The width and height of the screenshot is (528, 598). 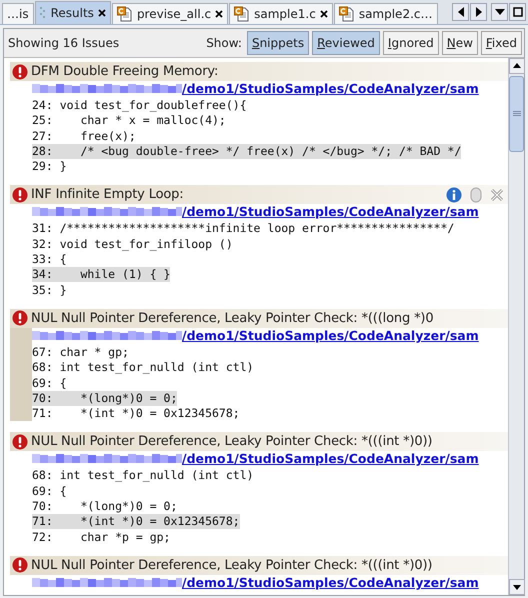 I want to click on code-line: 24: void test_for_doublefree(){, so click(x=139, y=105).